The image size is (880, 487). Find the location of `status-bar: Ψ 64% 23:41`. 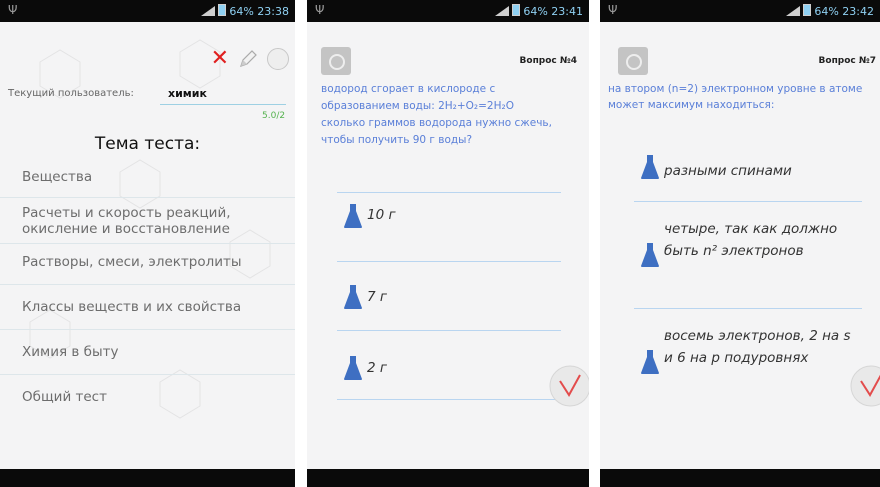

status-bar: Ψ 64% 23:41 is located at coordinates (448, 11).